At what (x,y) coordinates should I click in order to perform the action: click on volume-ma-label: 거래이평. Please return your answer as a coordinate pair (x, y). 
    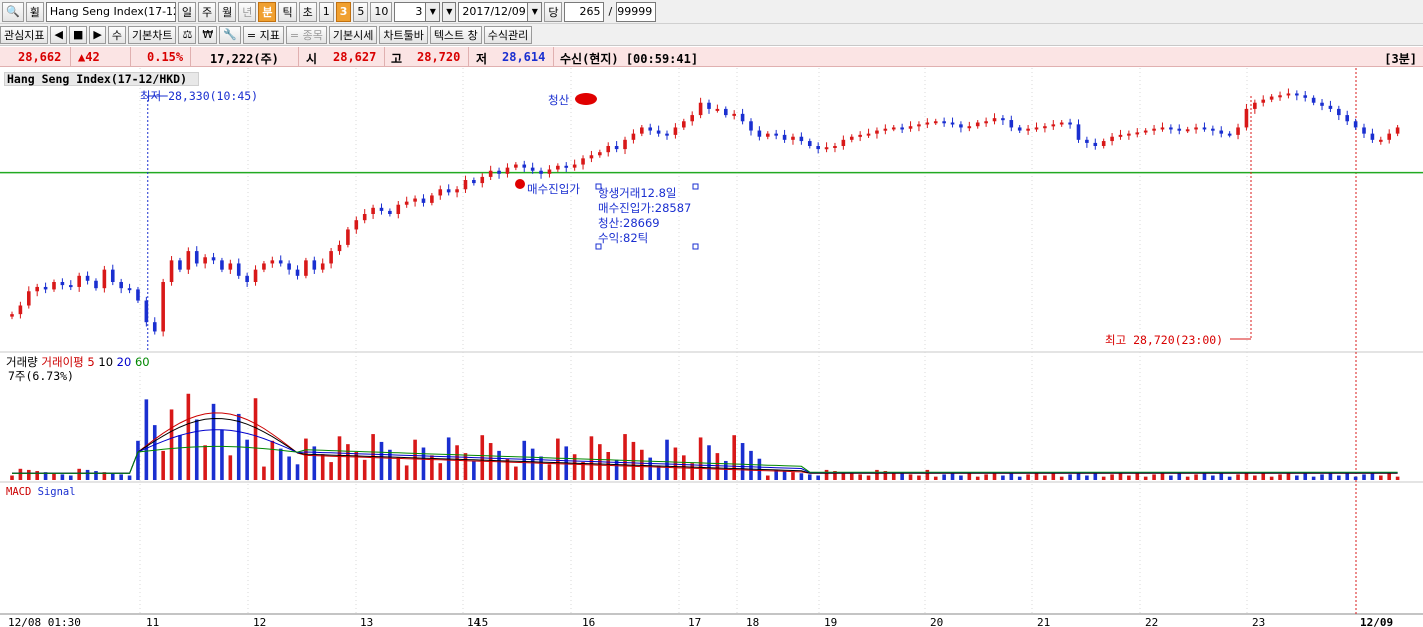
    Looking at the image, I should click on (62, 362).